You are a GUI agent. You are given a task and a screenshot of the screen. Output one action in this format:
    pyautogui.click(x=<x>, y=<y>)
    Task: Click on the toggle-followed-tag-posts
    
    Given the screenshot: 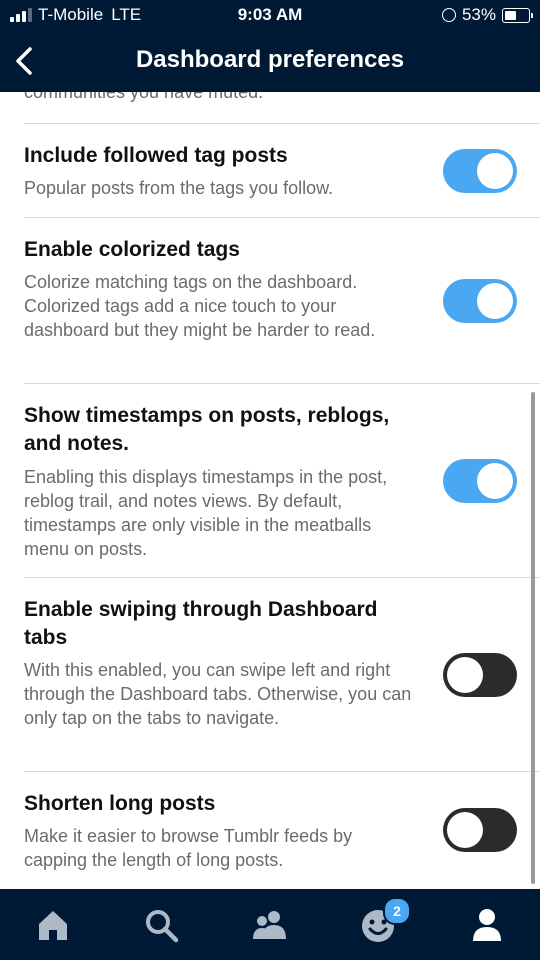 What is the action you would take?
    pyautogui.click(x=480, y=171)
    